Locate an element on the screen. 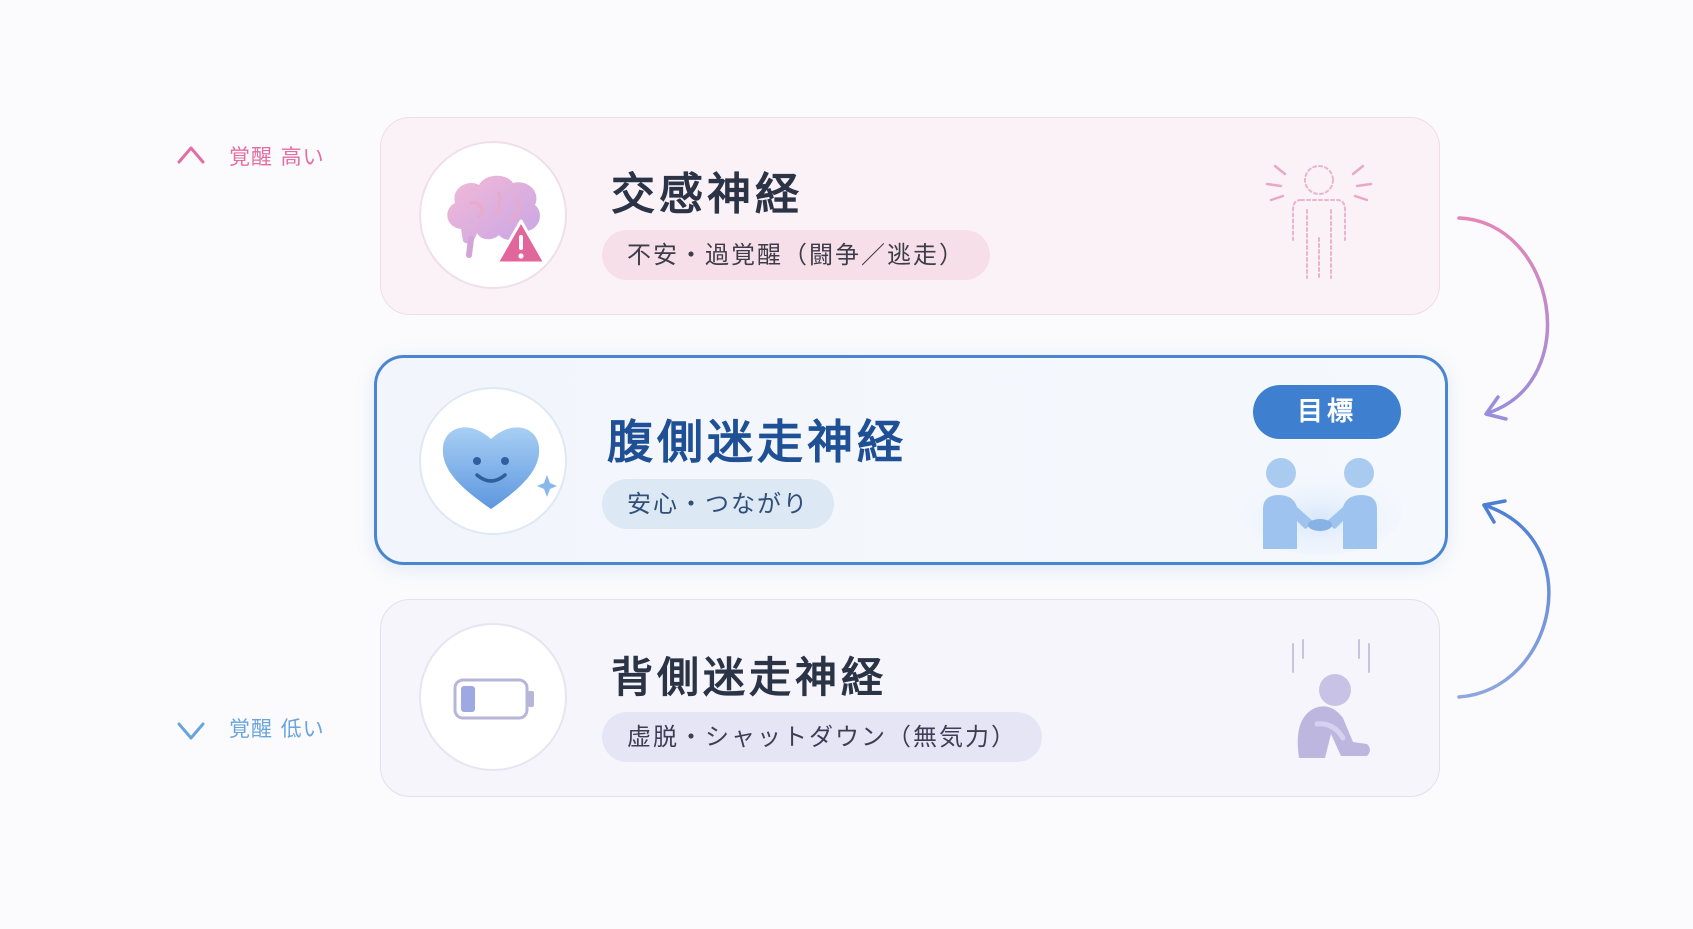 The image size is (1693, 929). icon-badge-dorsal-vagal is located at coordinates (493, 697).